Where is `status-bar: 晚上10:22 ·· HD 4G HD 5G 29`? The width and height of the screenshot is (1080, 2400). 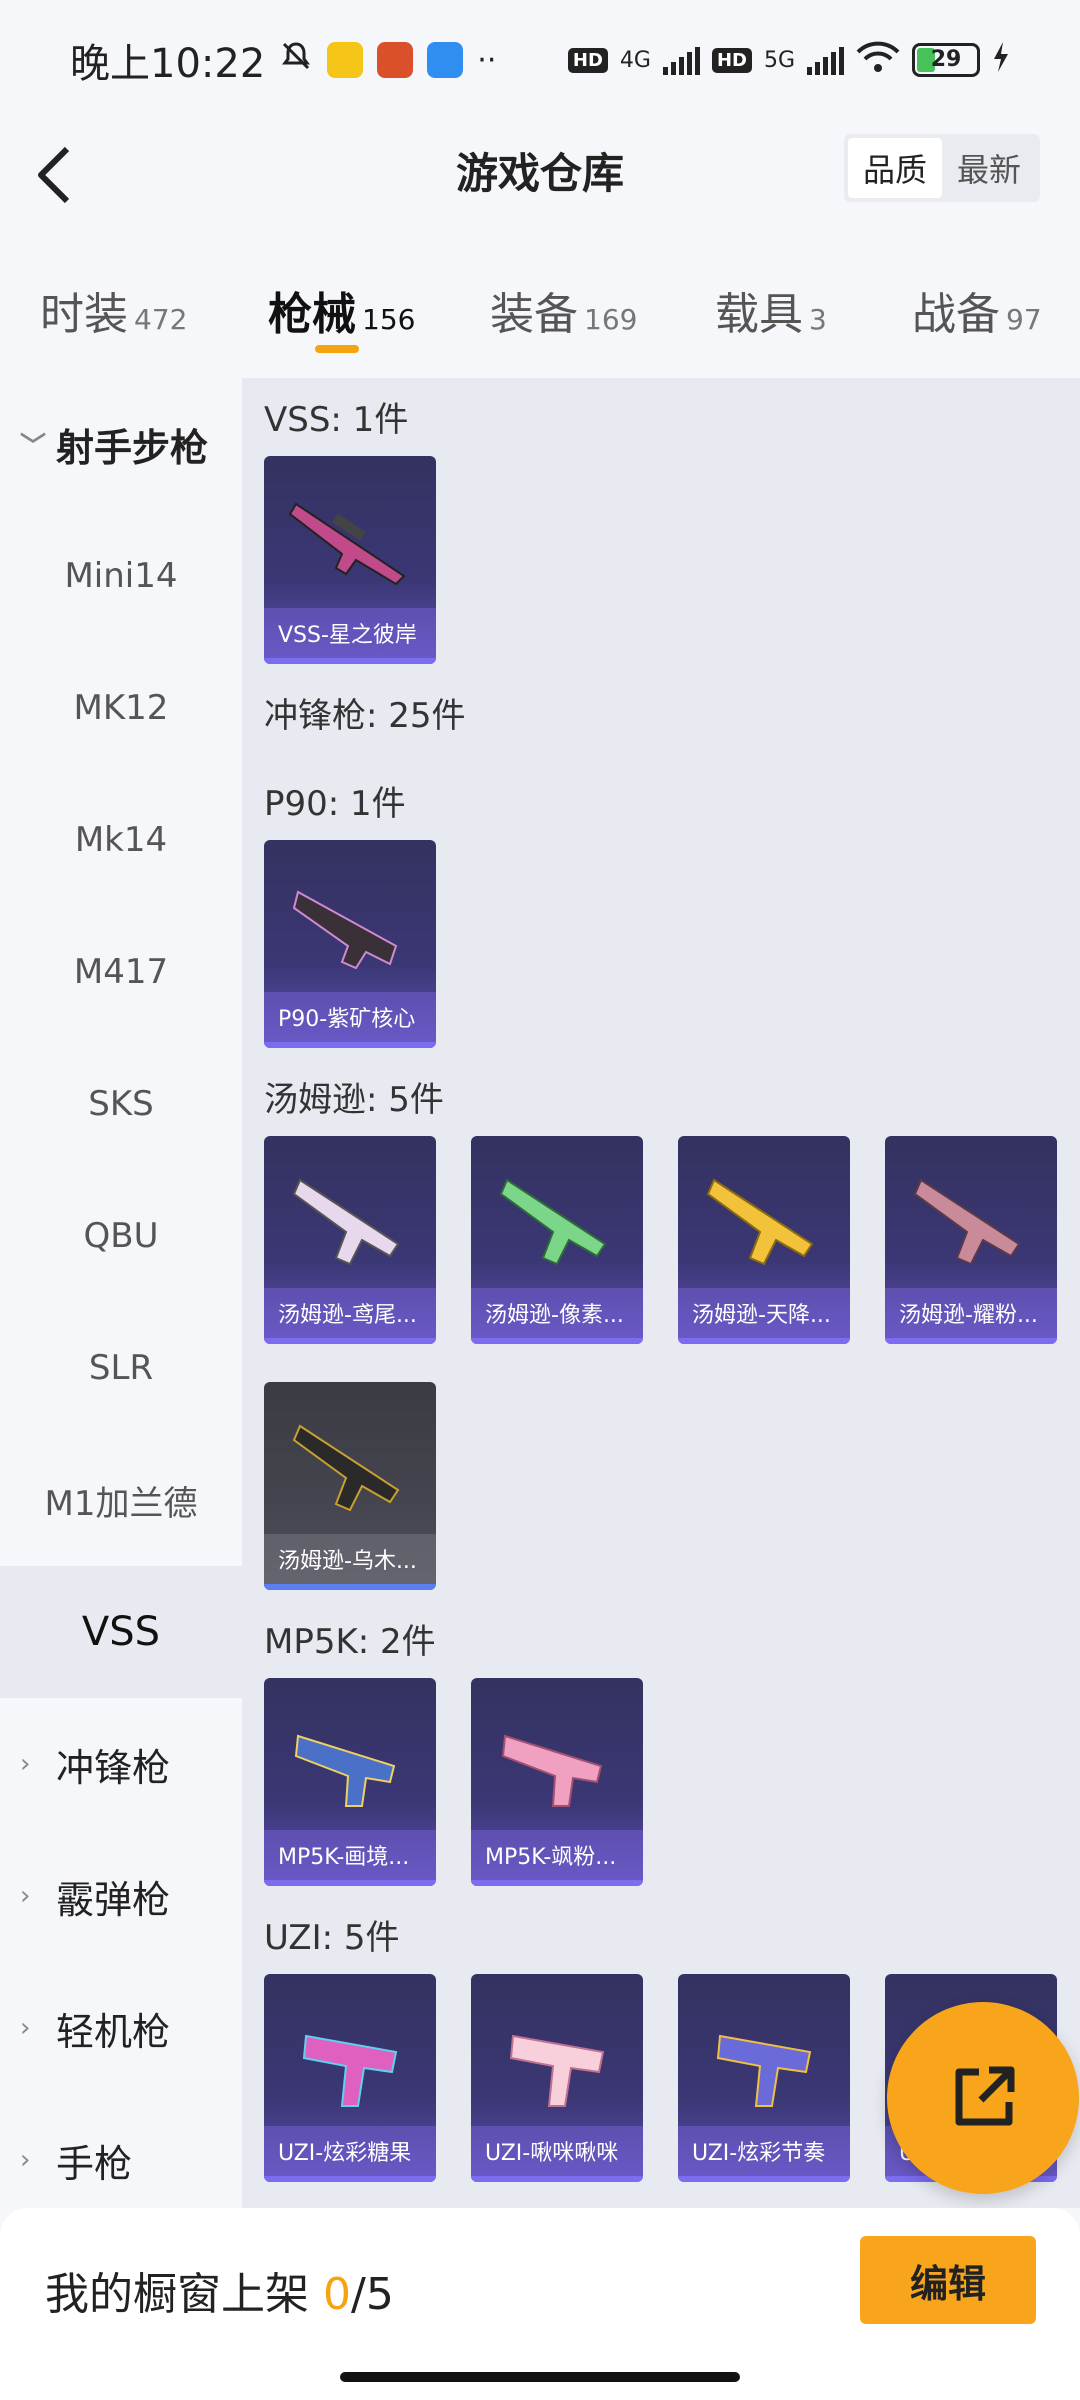
status-bar: 晚上10:22 ·· HD 4G HD 5G 29 is located at coordinates (540, 60).